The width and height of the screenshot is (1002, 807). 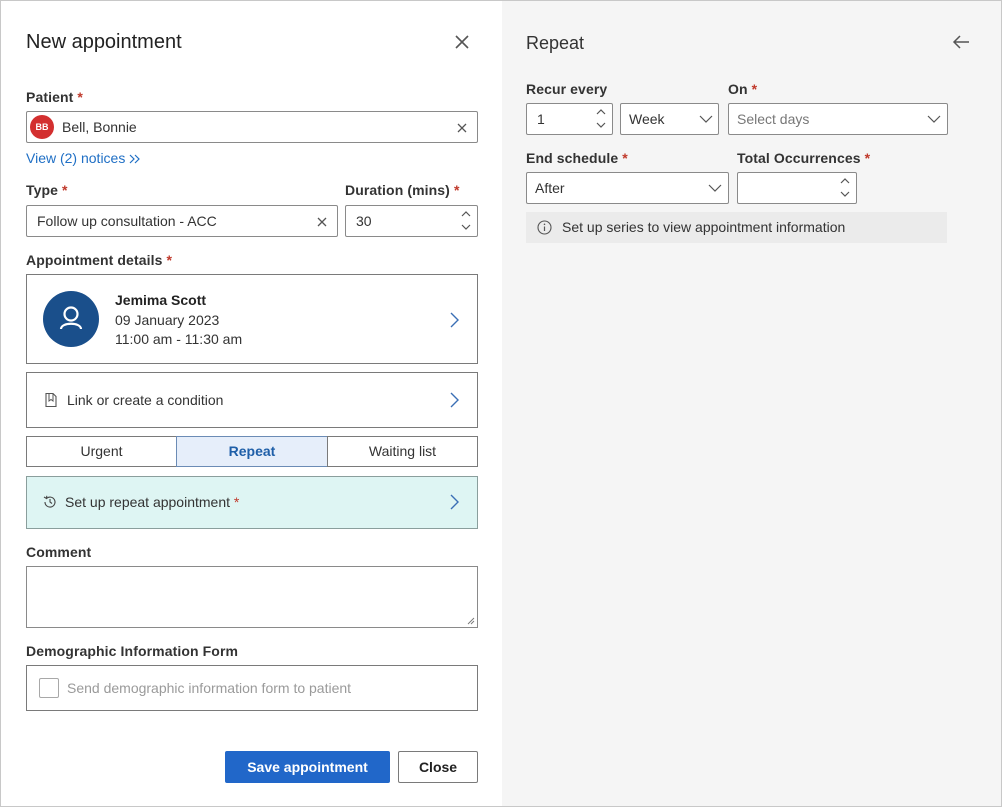 What do you see at coordinates (167, 320) in the screenshot?
I see `appointment-date: 09 January 2023` at bounding box center [167, 320].